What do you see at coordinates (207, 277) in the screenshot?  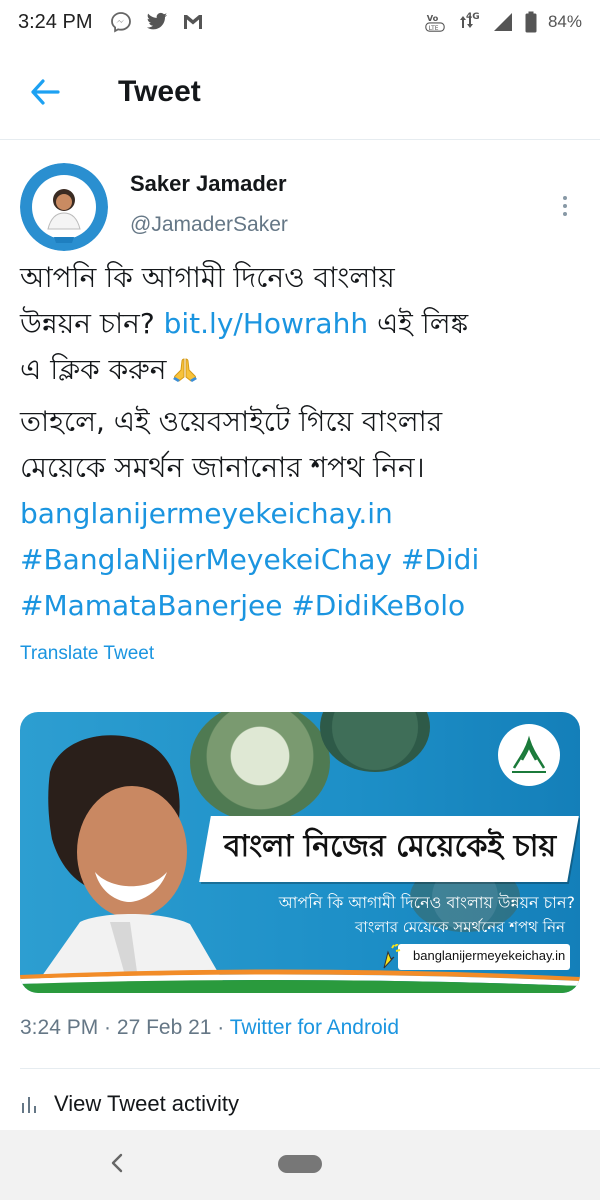 I see `tweet-text-line: আপনি কি আগামী দিনেও বাংলায়` at bounding box center [207, 277].